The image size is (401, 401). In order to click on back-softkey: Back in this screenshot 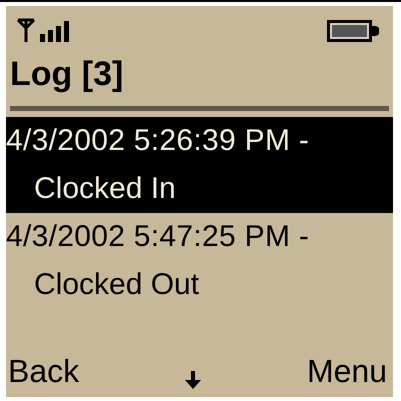, I will do `click(44, 371)`.